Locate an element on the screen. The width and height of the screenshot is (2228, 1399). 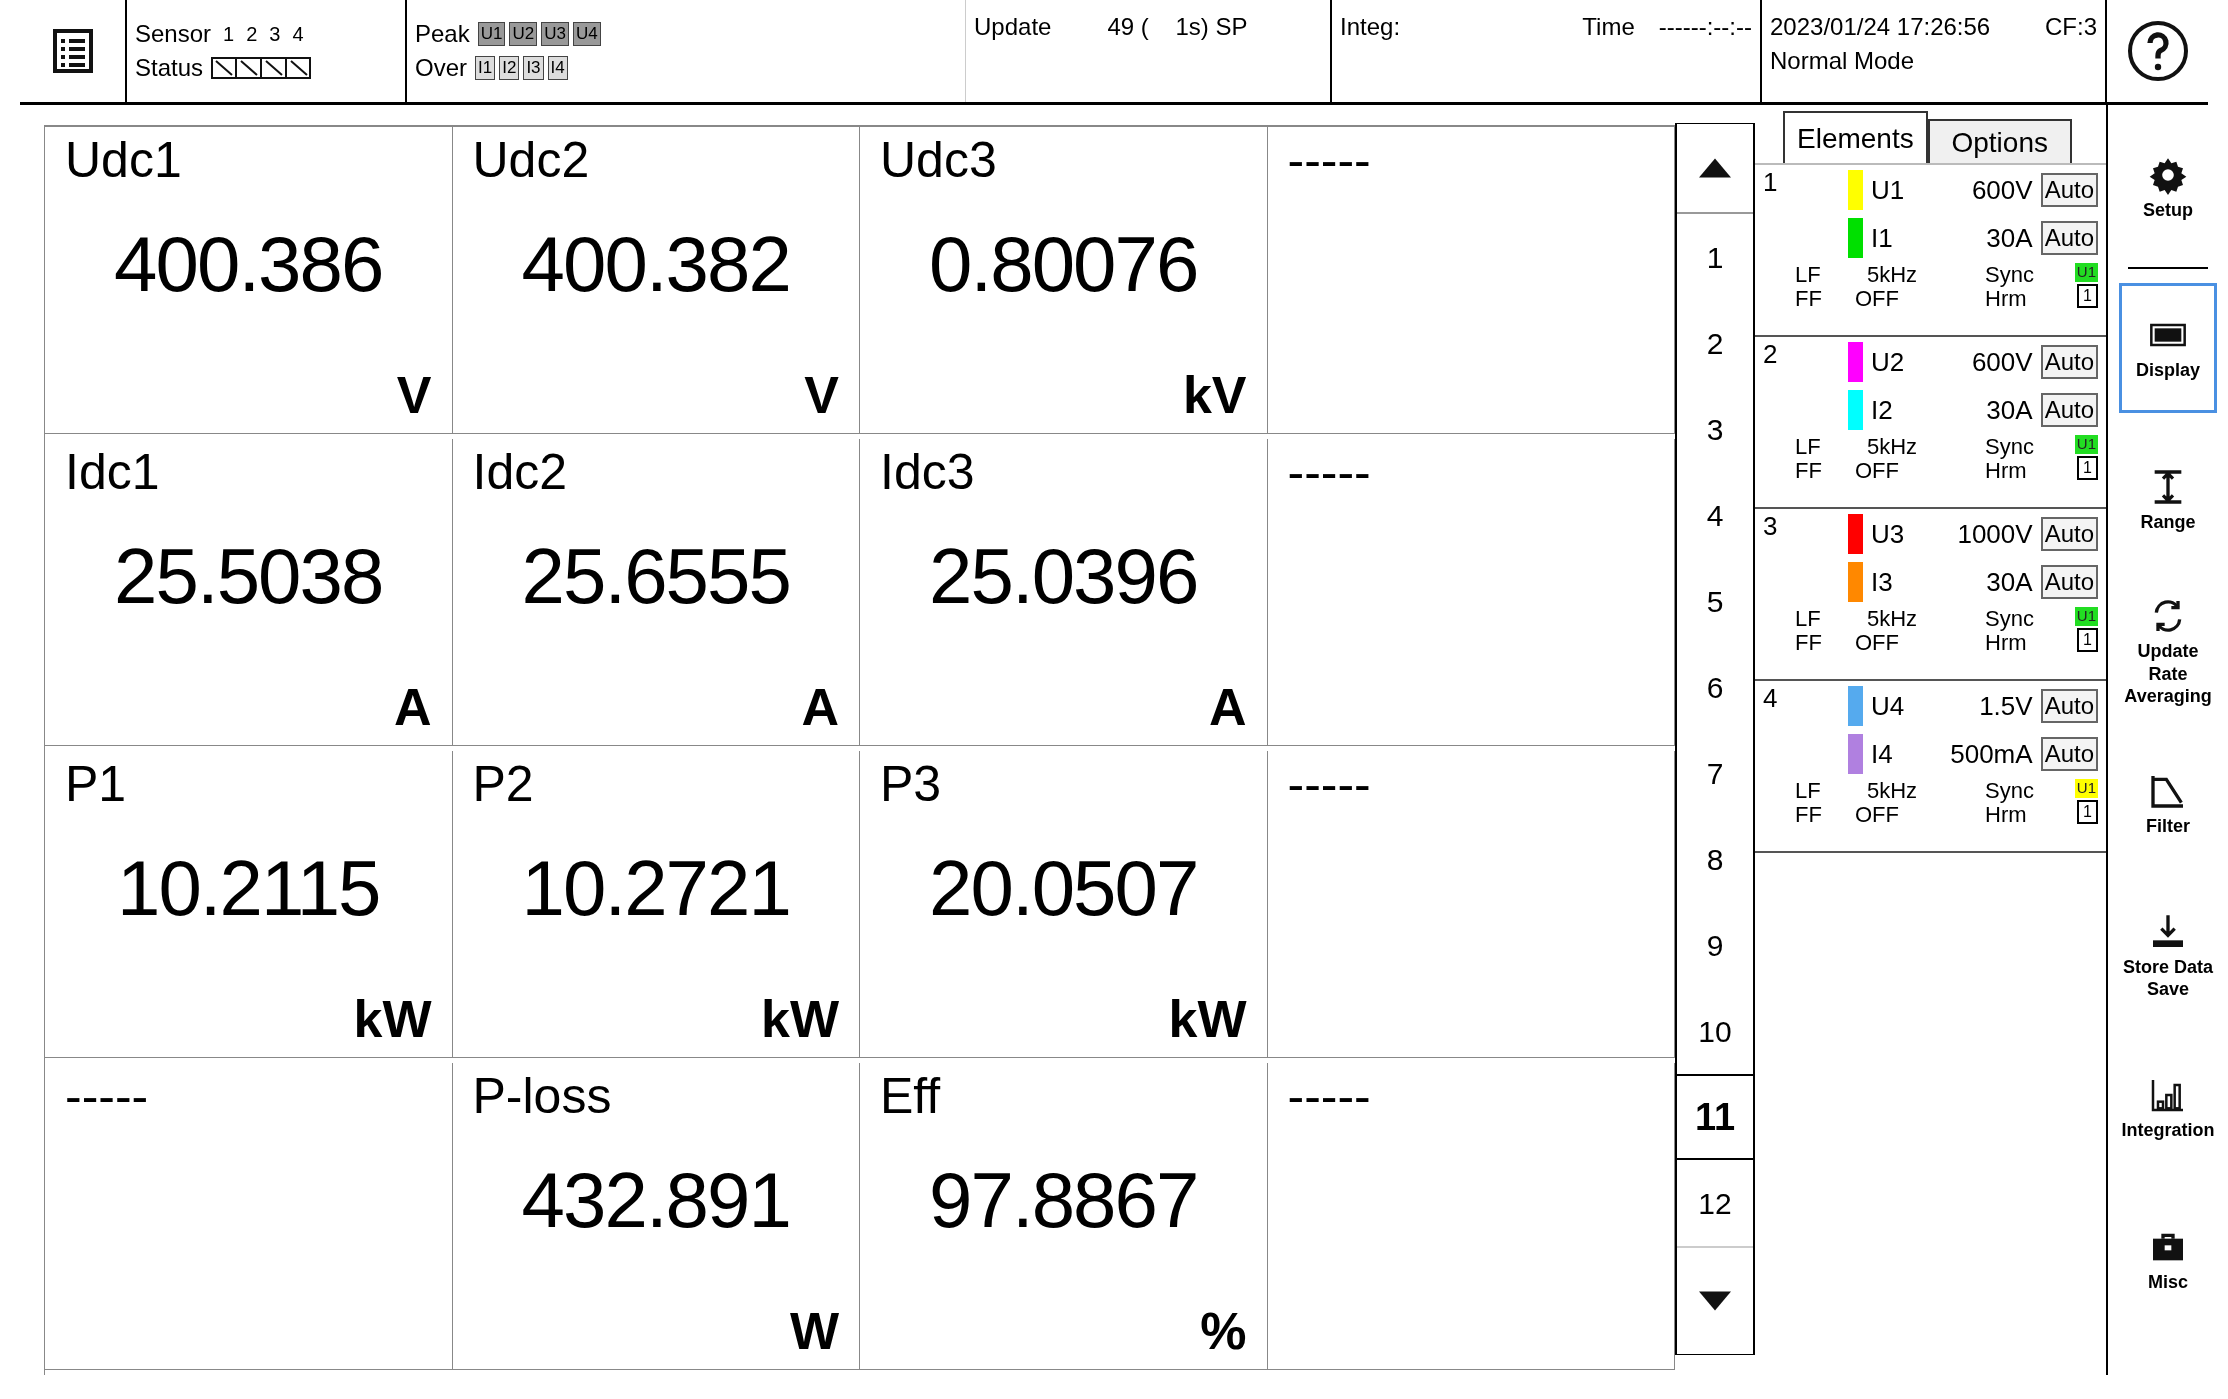
side-menu-button: Store Data Save is located at coordinates (2168, 956).